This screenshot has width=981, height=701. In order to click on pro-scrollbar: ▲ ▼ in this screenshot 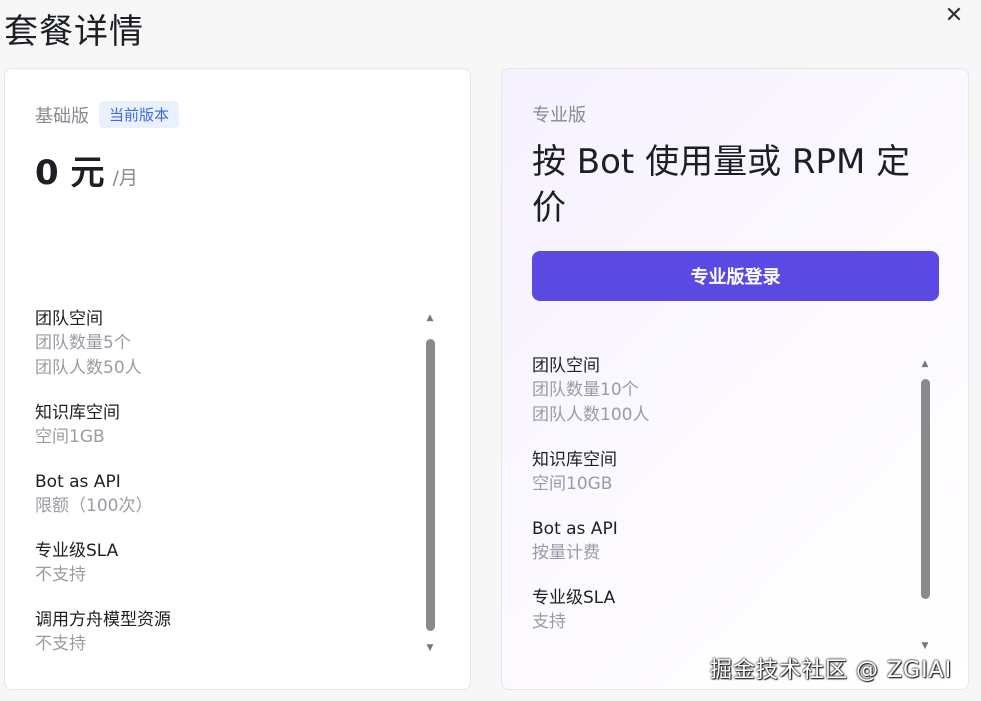, I will do `click(925, 505)`.